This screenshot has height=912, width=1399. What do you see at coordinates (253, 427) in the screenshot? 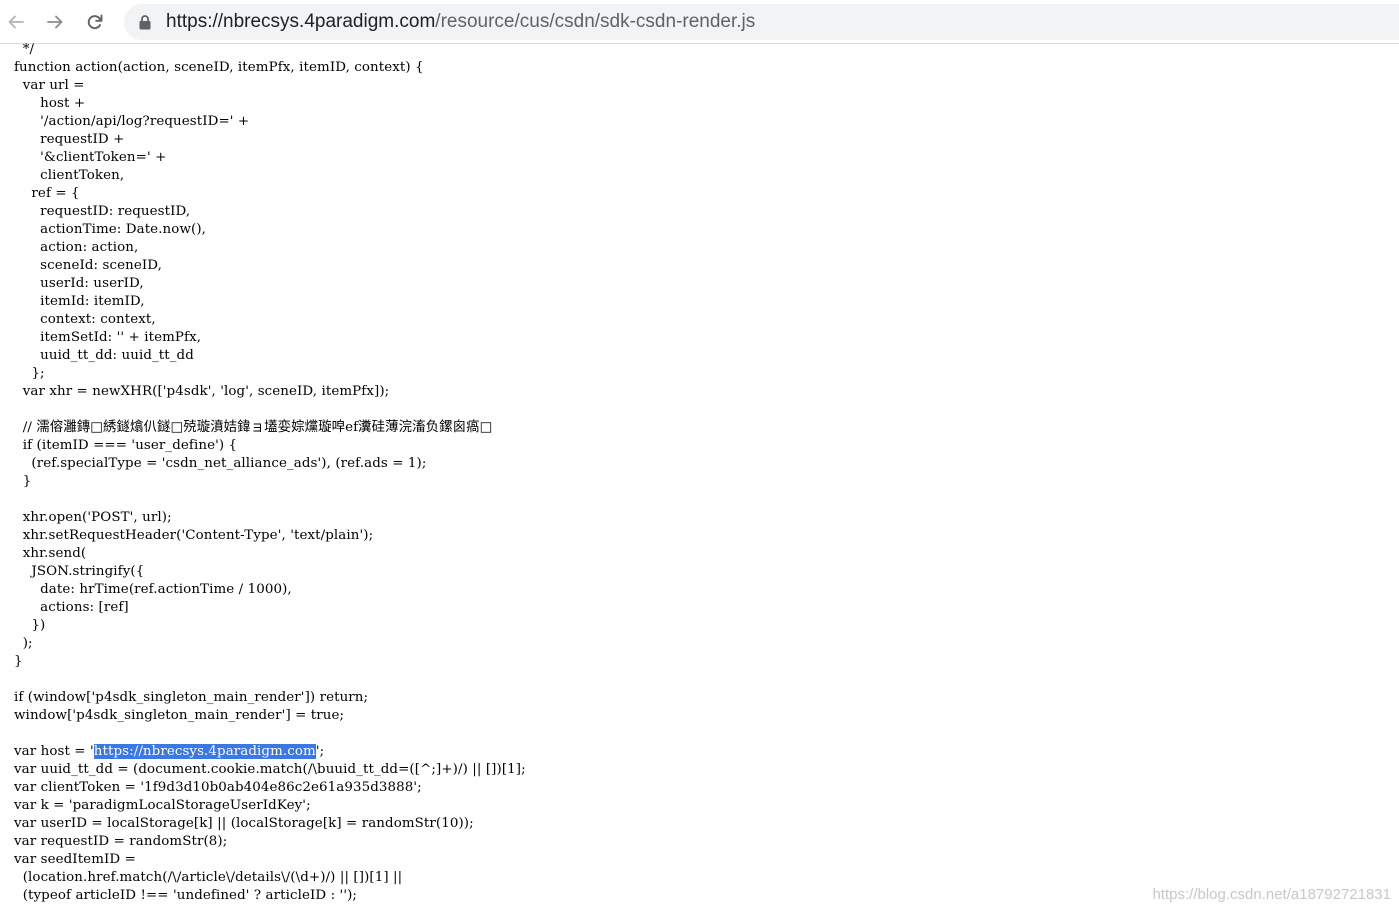
I see `code-line: // 濡傛灉鏄□綉鐩熻仈鐩□殑璇濆姞鍏ョ壒娈婃爣璇唕ef瀵硅薄浣滀负鏍囪瘑□` at bounding box center [253, 427].